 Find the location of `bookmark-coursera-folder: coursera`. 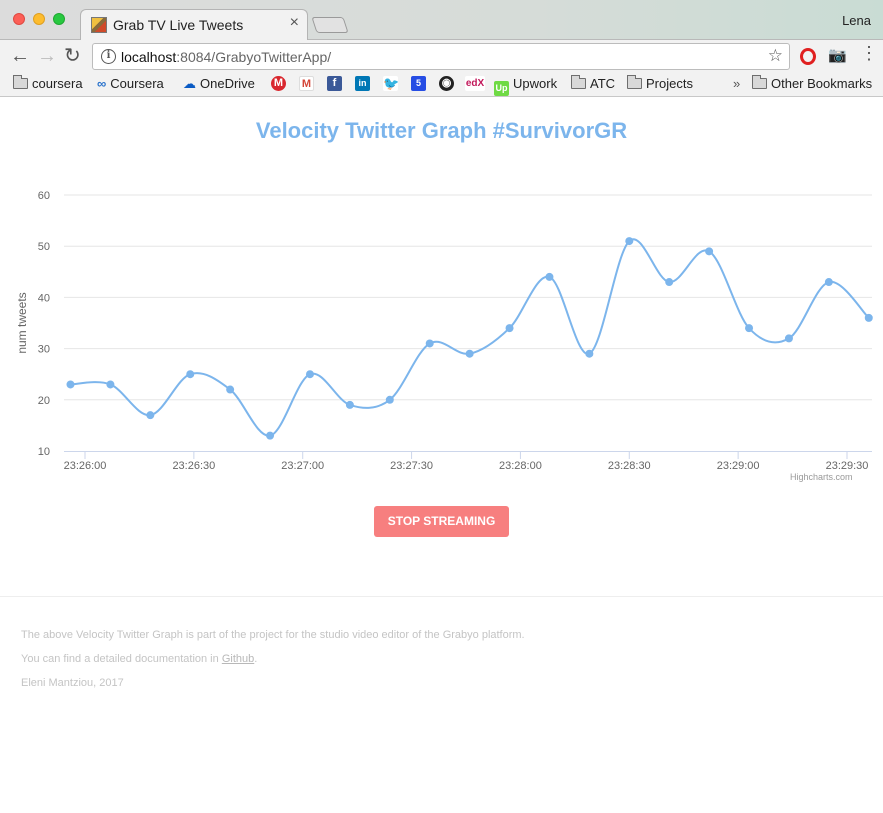

bookmark-coursera-folder: coursera is located at coordinates (48, 83).